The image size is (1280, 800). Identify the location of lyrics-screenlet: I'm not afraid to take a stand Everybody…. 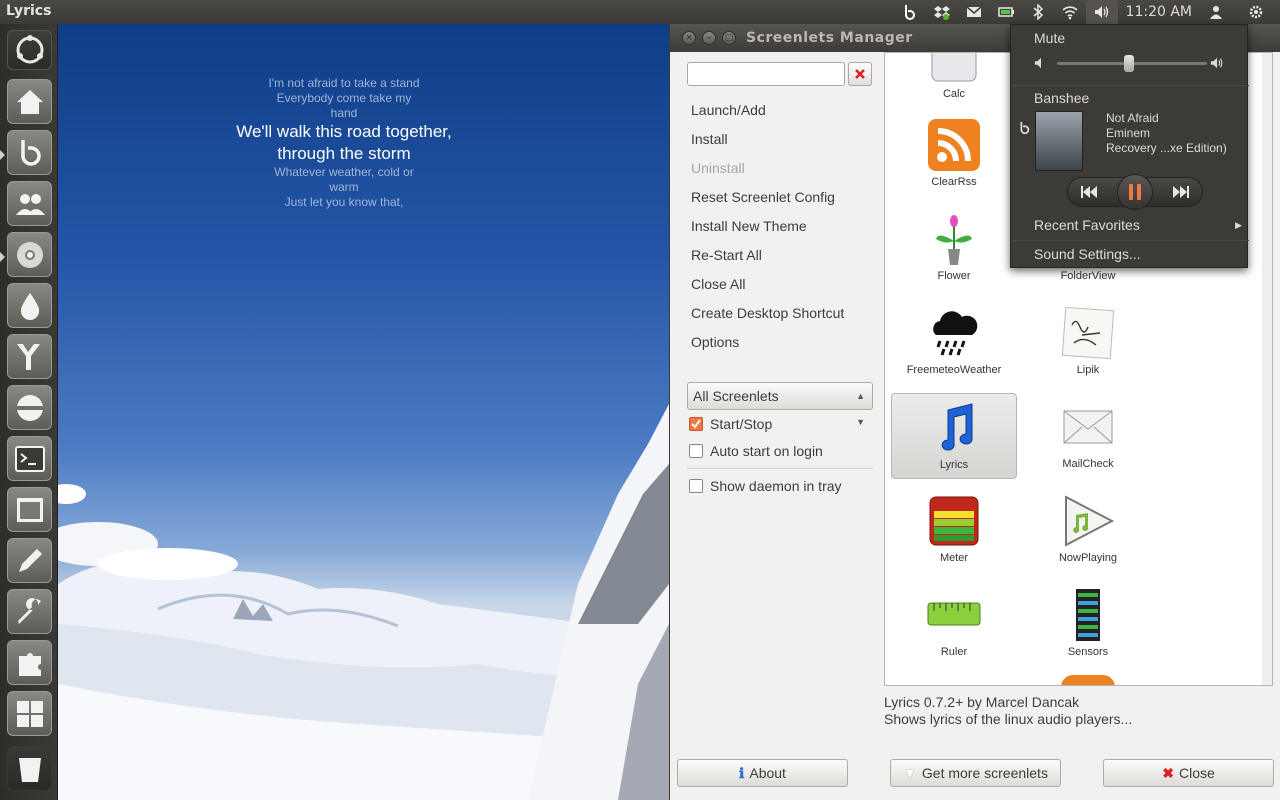
(344, 143).